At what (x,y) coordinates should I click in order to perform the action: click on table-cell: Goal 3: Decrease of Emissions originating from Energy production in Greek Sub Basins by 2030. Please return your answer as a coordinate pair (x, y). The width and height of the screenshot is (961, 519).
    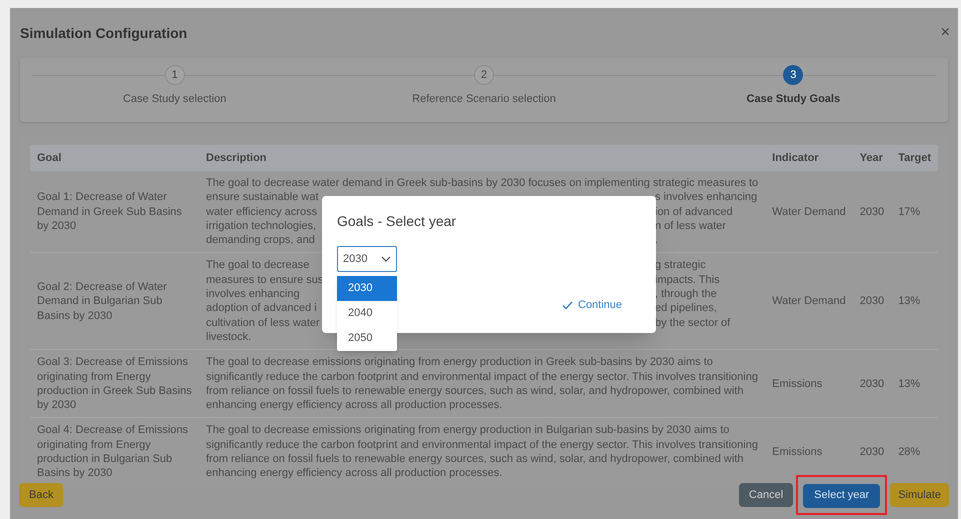
    Looking at the image, I should click on (114, 383).